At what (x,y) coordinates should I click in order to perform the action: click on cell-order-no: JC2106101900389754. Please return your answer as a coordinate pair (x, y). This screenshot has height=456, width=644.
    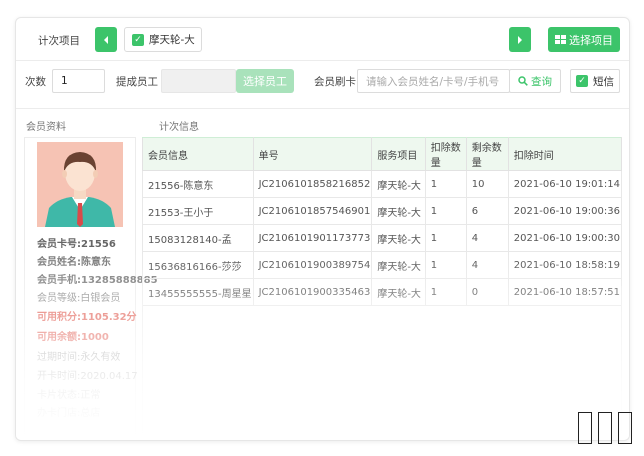
    Looking at the image, I should click on (312, 265).